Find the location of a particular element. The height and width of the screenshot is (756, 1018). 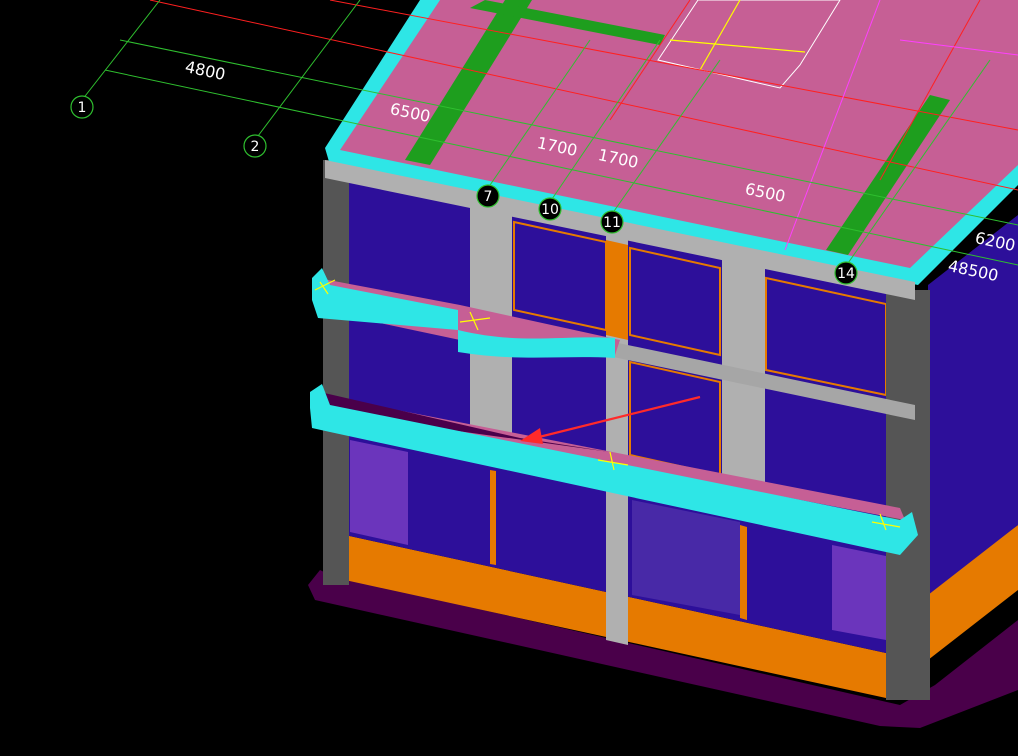

axis-number: 10 is located at coordinates (550, 210).